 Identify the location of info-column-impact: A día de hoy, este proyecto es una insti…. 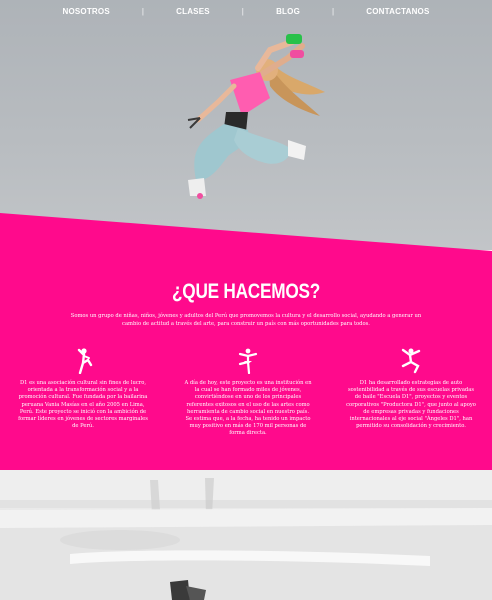
(248, 393).